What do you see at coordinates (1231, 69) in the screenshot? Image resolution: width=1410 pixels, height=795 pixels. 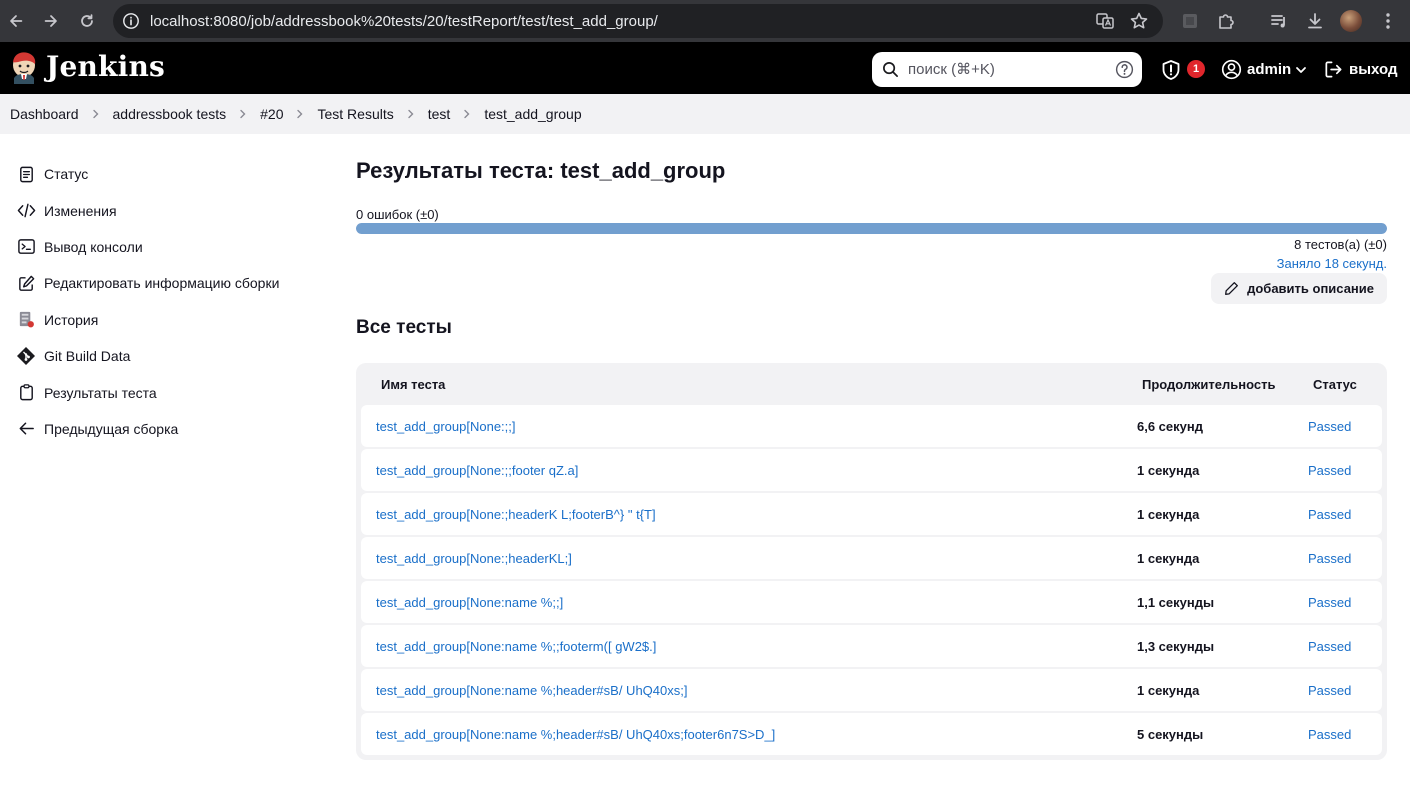 I see `user-icon` at bounding box center [1231, 69].